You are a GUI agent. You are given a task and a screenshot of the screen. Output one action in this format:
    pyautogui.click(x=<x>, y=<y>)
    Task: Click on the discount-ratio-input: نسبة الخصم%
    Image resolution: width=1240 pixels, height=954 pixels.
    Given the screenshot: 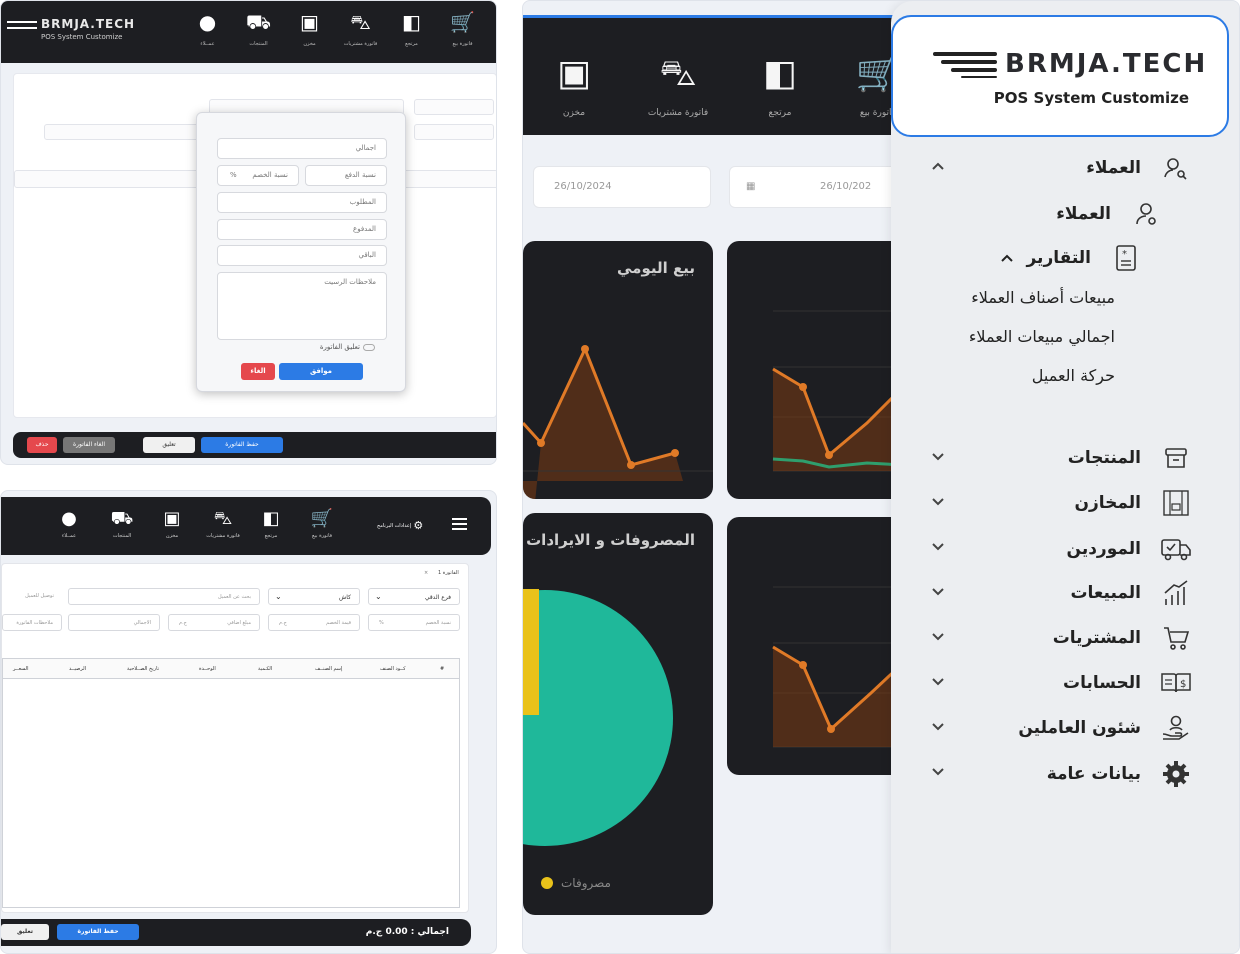 What is the action you would take?
    pyautogui.click(x=414, y=622)
    